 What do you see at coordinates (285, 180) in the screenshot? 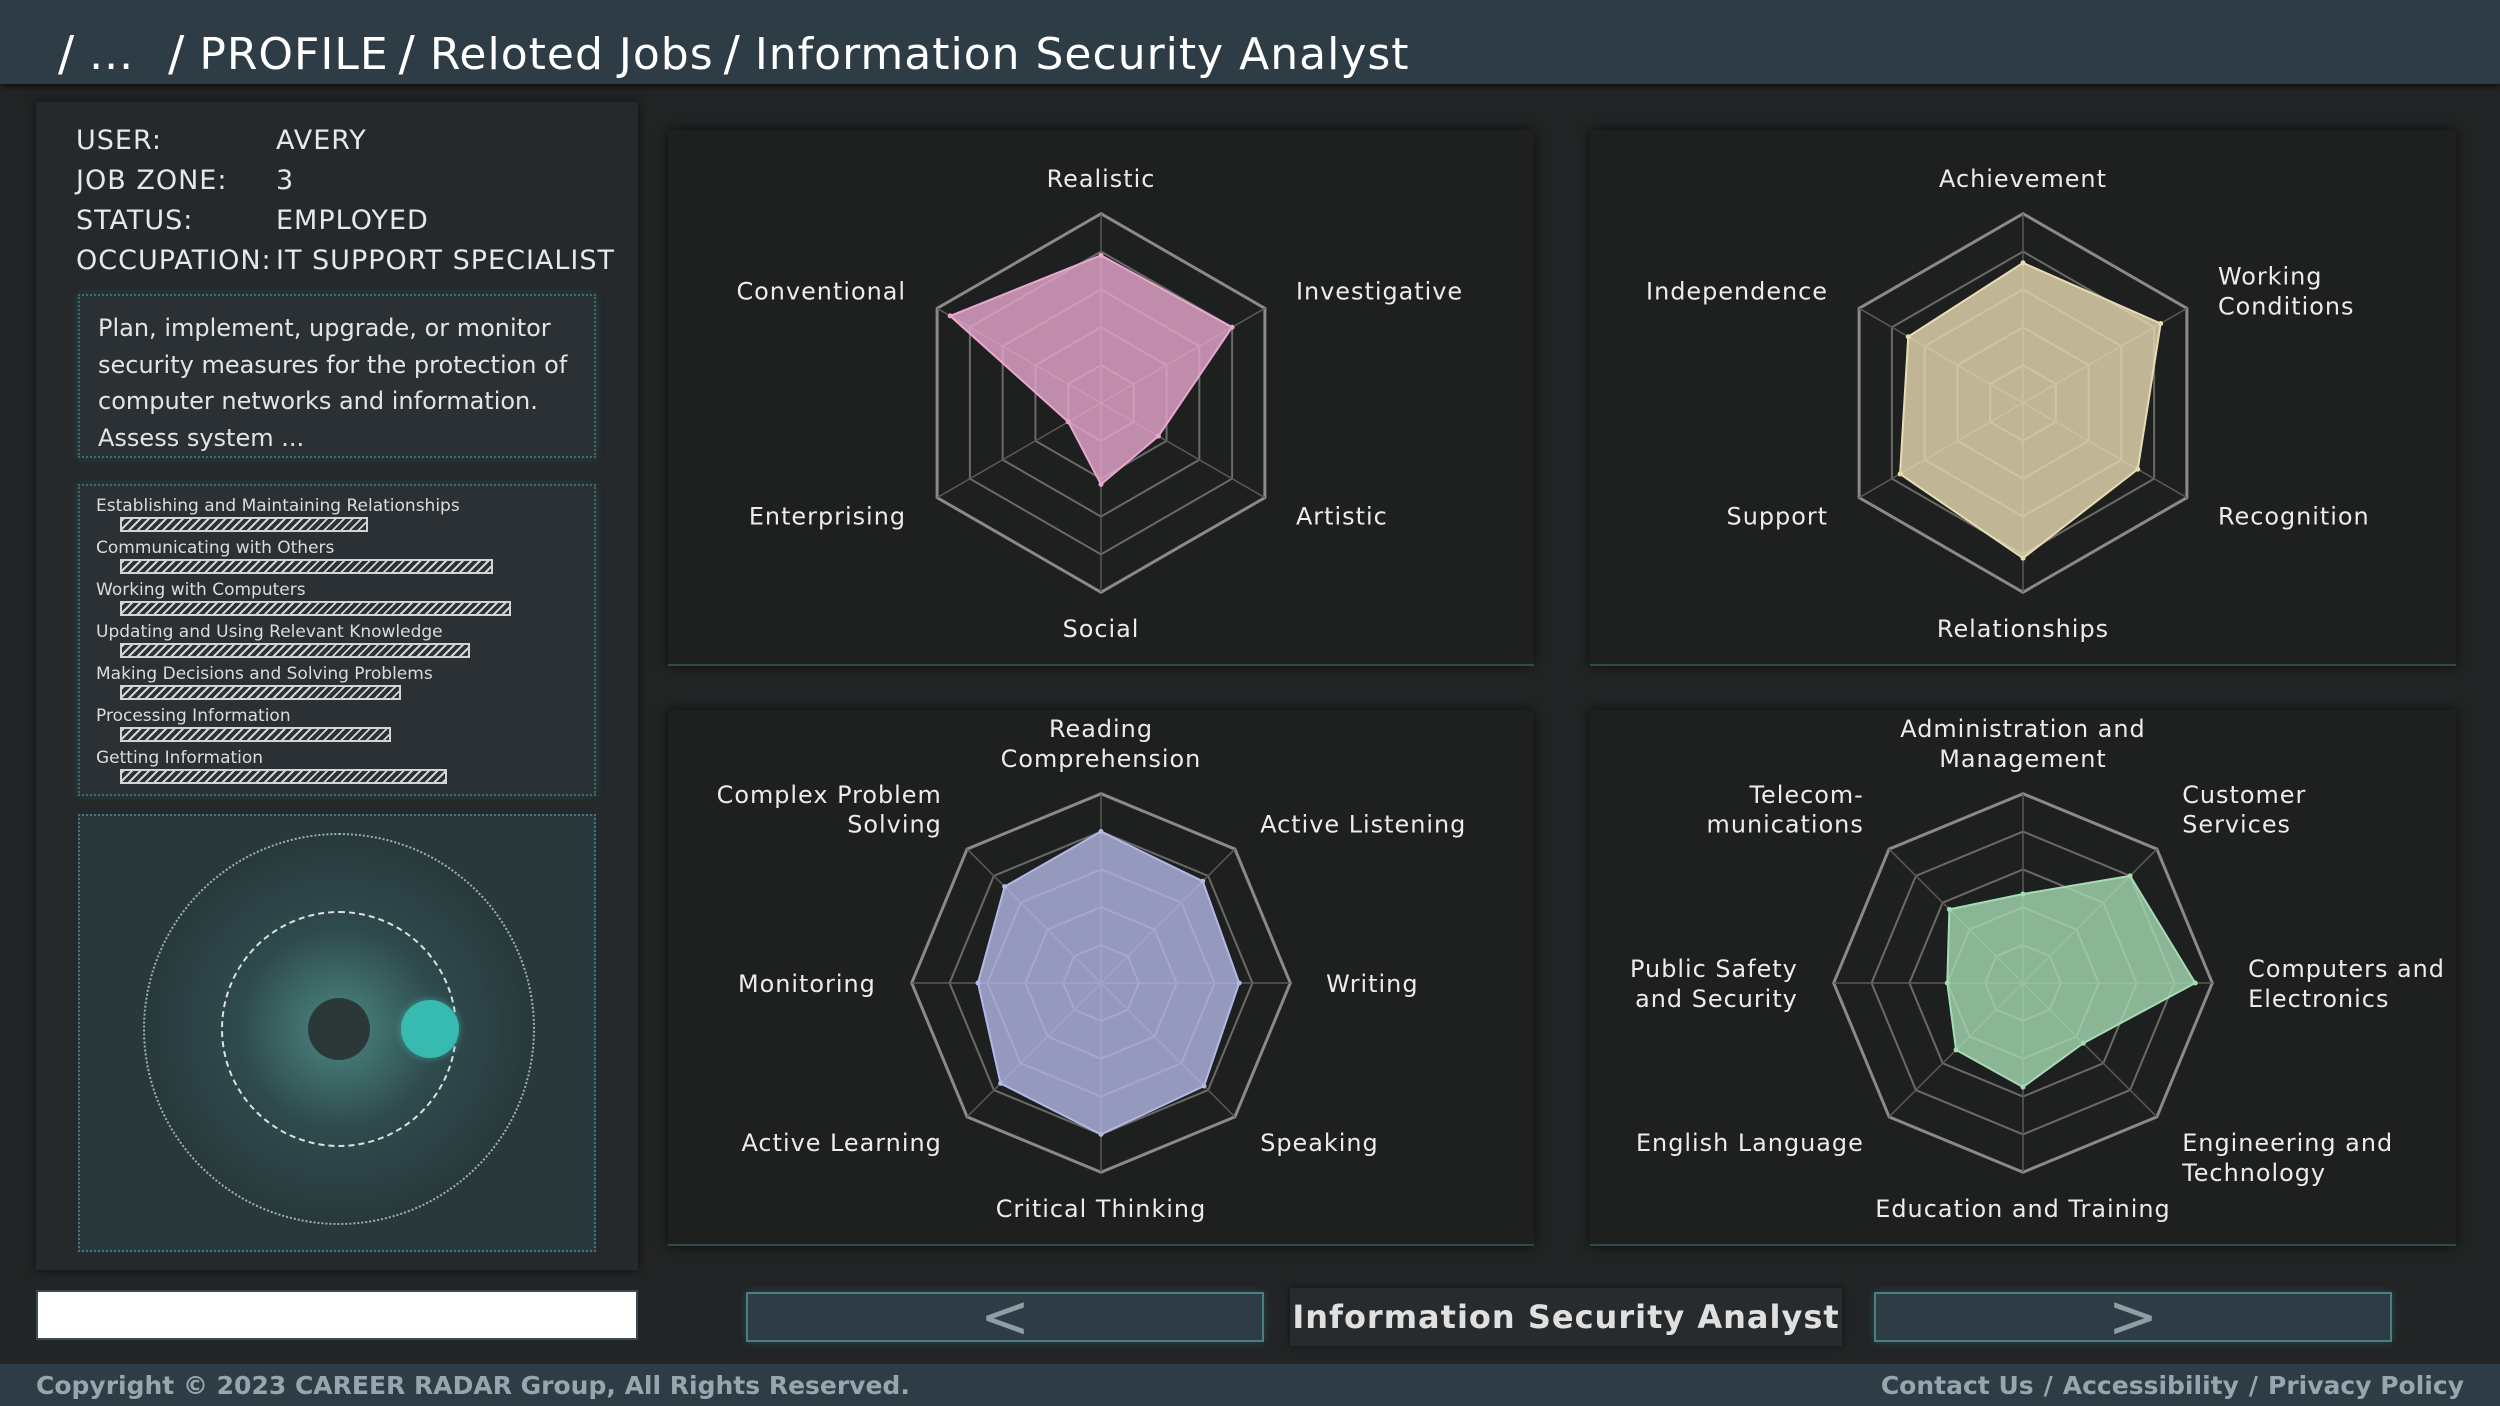
I see `profile-value: 3` at bounding box center [285, 180].